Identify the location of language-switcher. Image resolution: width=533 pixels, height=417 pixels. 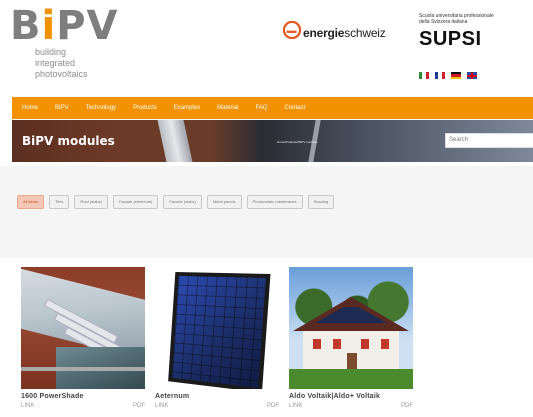
(448, 75).